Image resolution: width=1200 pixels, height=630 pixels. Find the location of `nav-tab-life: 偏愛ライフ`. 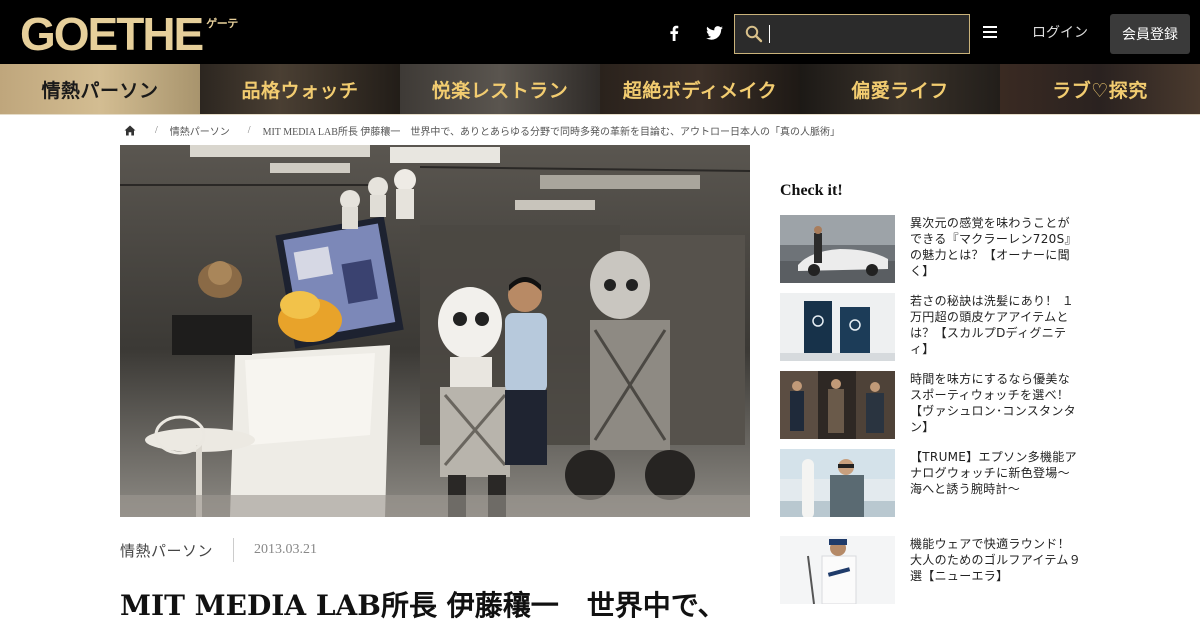

nav-tab-life: 偏愛ライフ is located at coordinates (900, 89).